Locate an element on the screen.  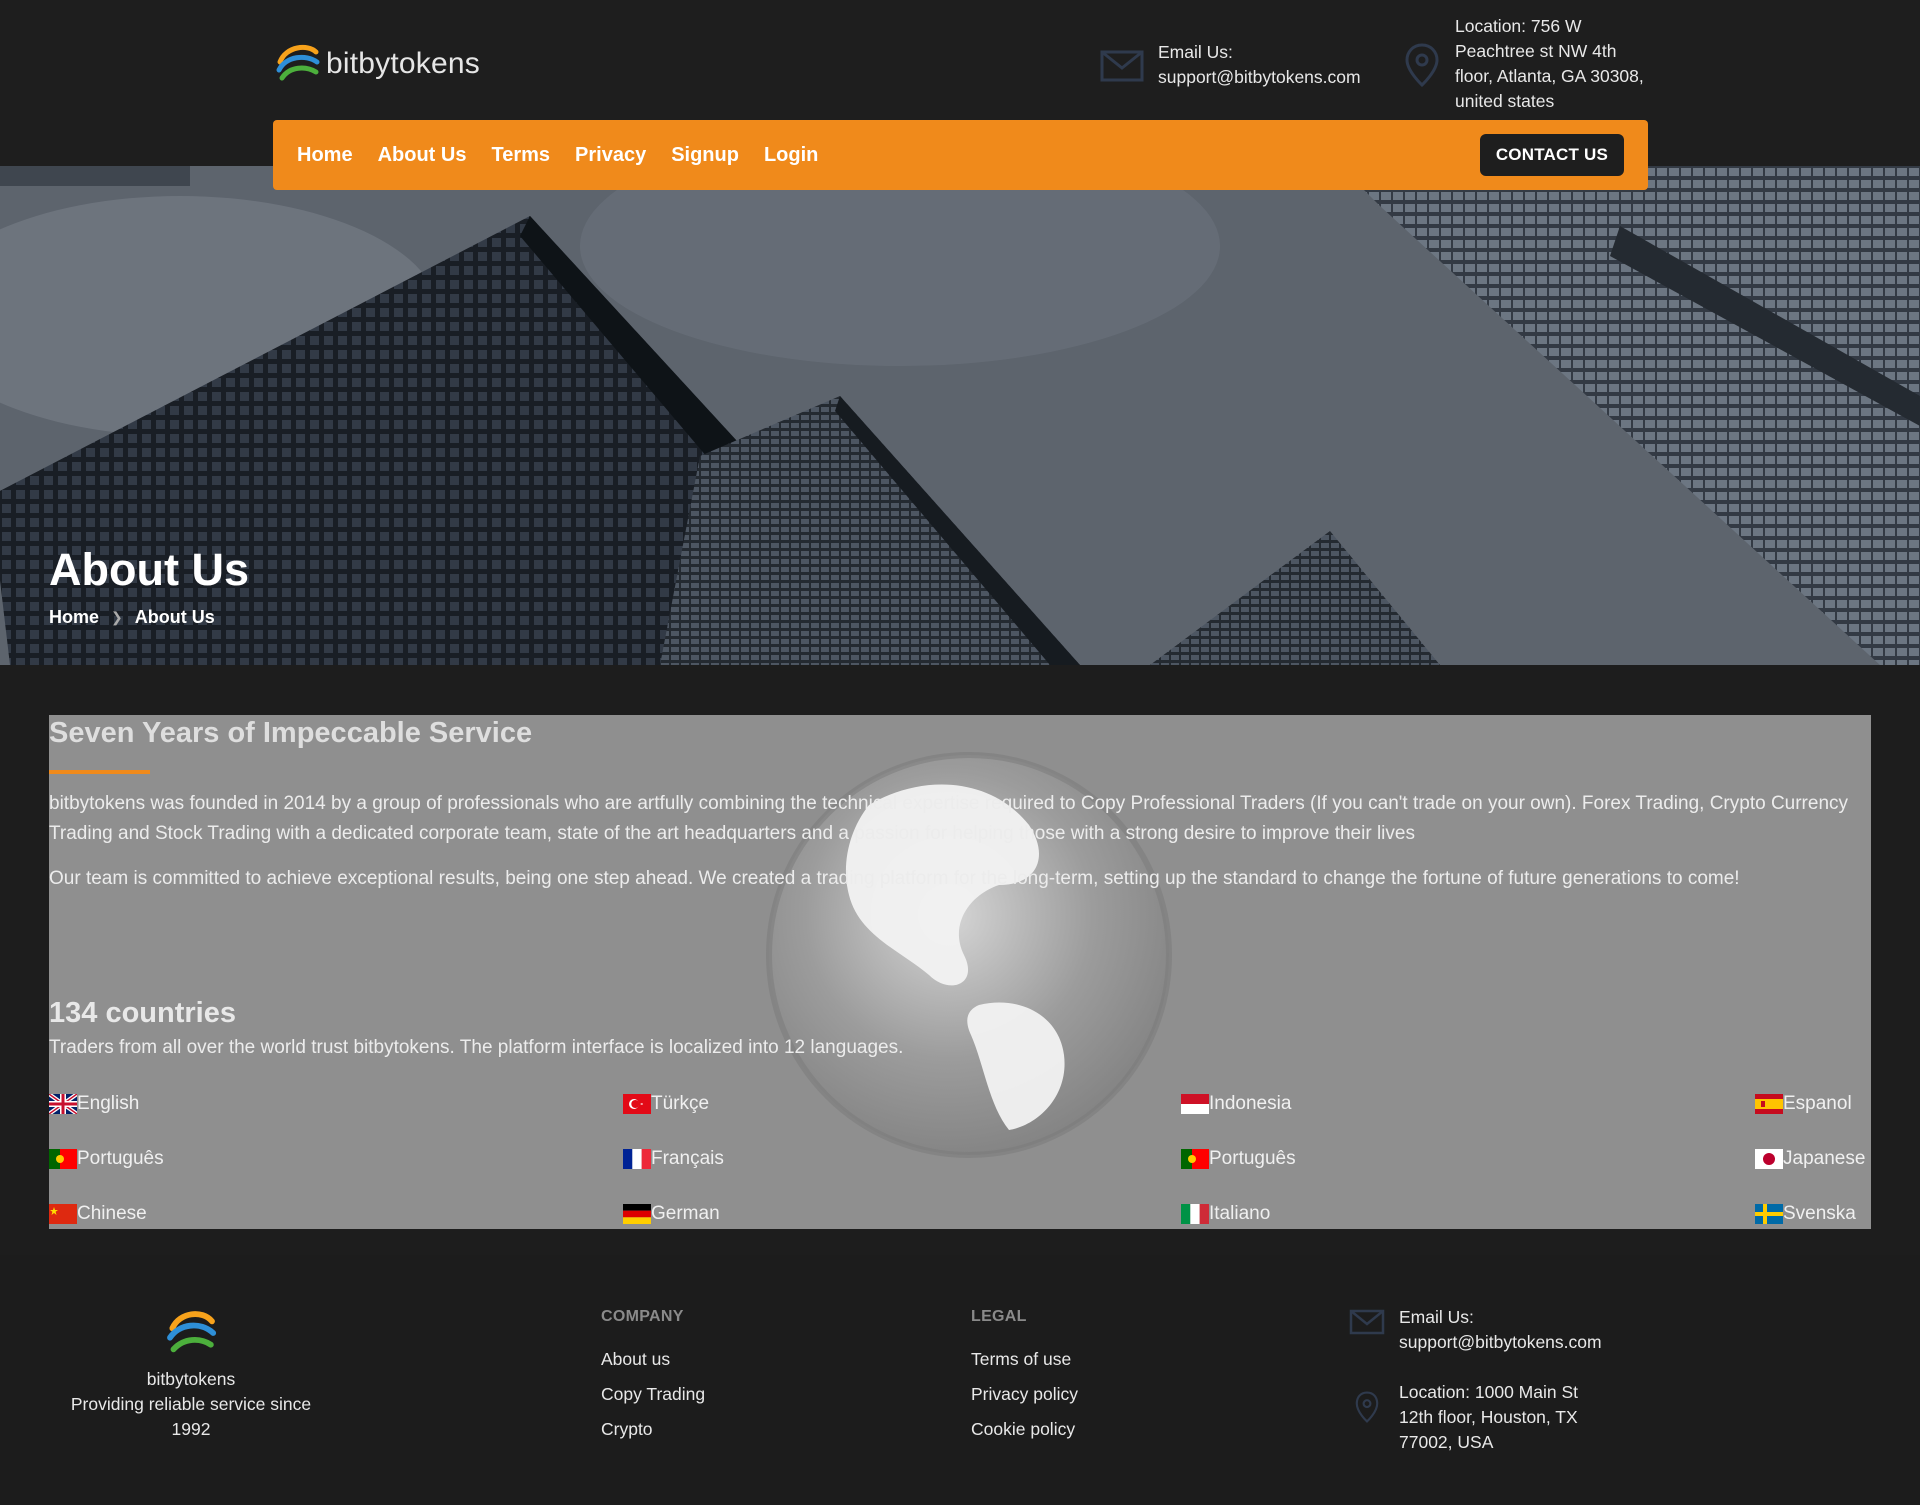
heading-underline is located at coordinates (99, 772).